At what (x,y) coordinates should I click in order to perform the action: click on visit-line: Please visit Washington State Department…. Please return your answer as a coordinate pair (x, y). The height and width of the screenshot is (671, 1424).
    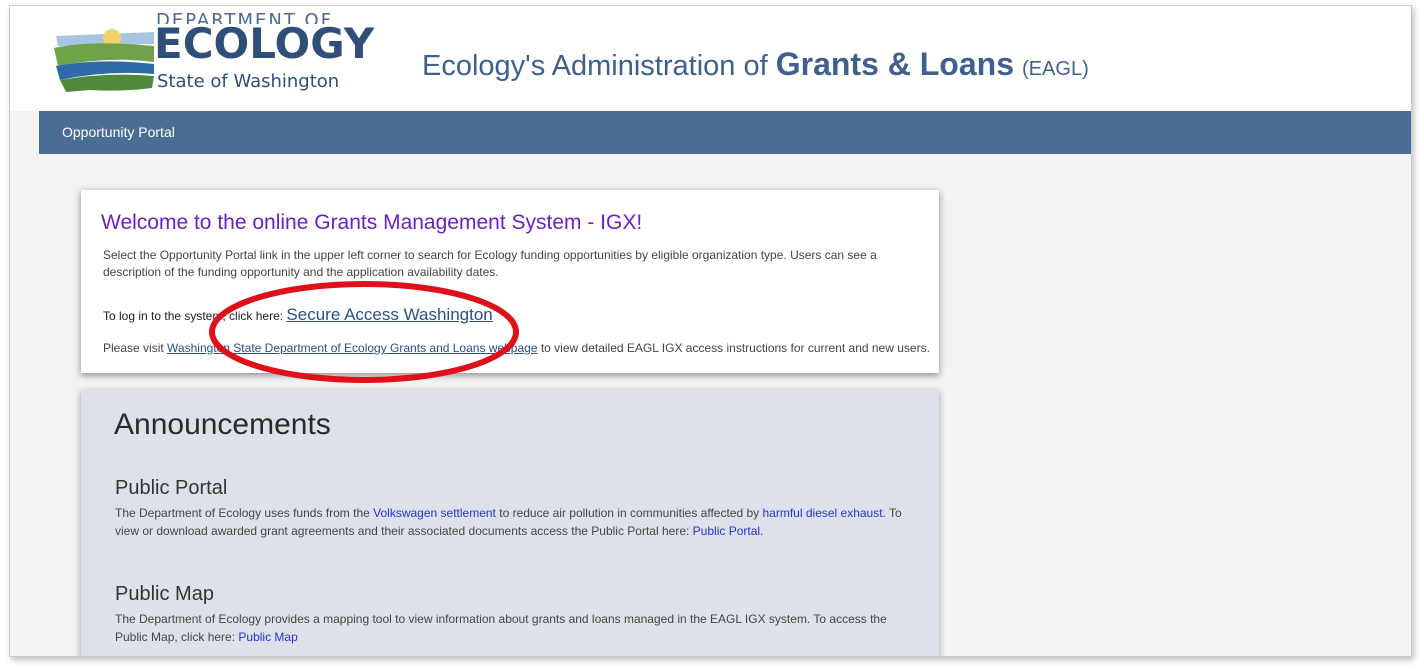
    Looking at the image, I should click on (516, 348).